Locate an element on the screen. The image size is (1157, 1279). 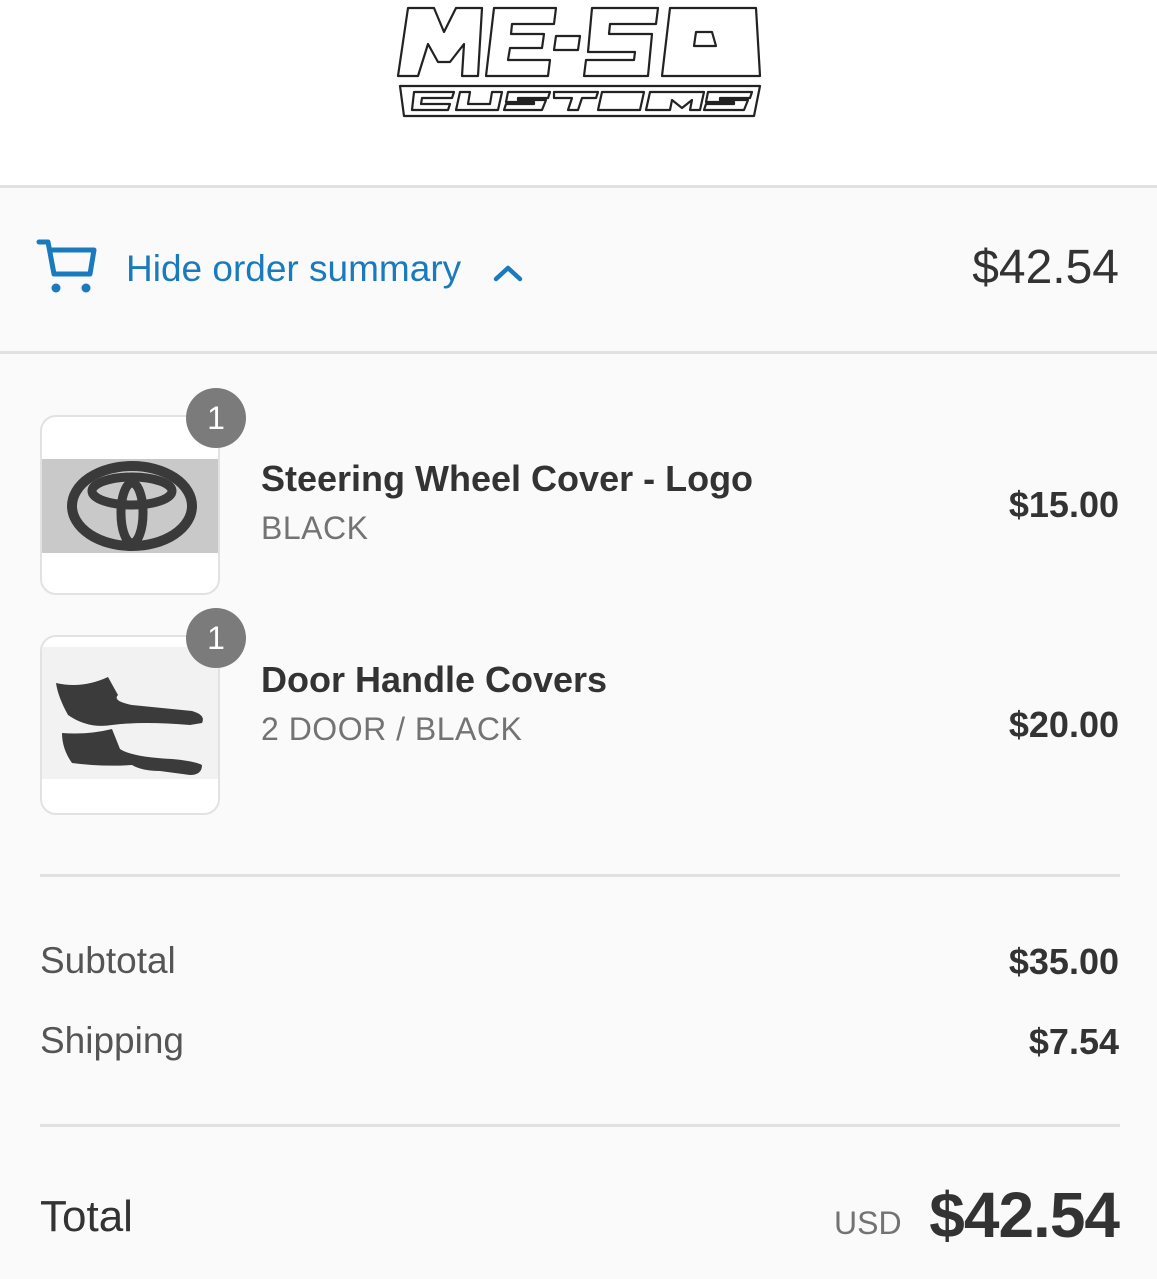
shipping-value: $7.54 is located at coordinates (1073, 1041).